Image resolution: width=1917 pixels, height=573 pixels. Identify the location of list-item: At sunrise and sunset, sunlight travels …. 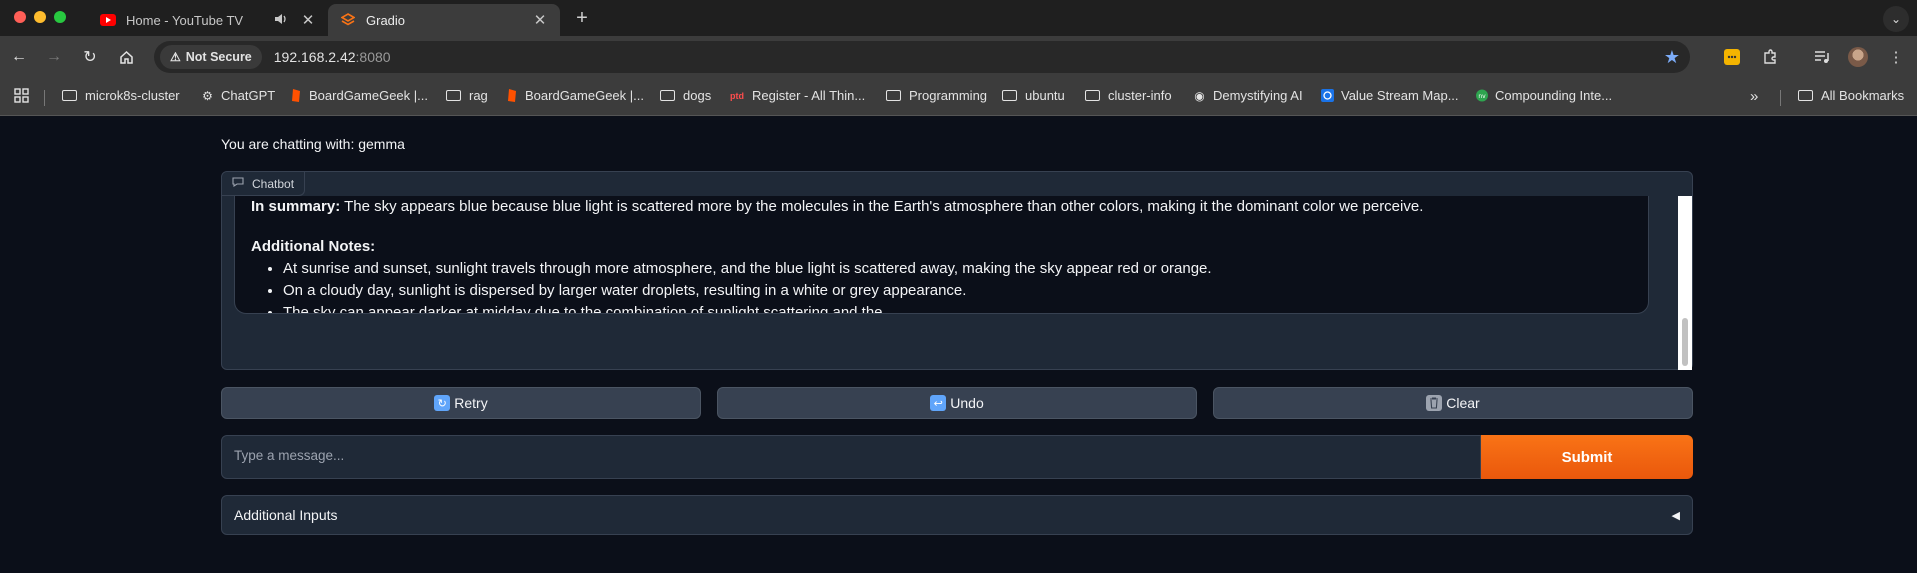
(957, 269).